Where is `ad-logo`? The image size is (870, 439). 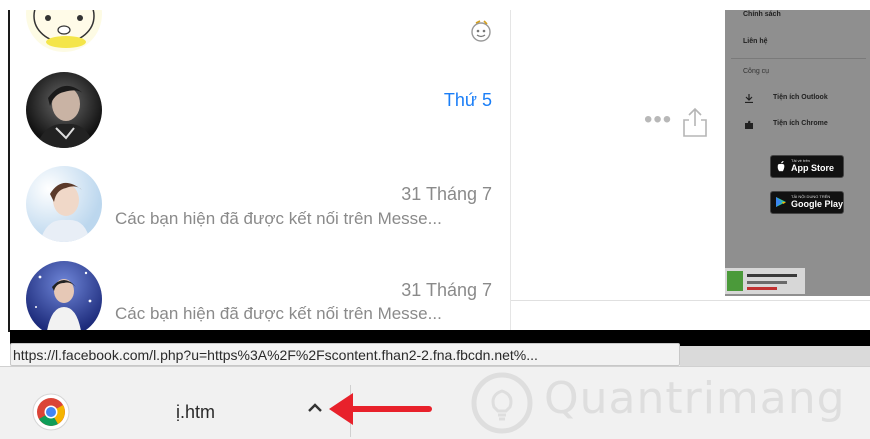 ad-logo is located at coordinates (735, 281).